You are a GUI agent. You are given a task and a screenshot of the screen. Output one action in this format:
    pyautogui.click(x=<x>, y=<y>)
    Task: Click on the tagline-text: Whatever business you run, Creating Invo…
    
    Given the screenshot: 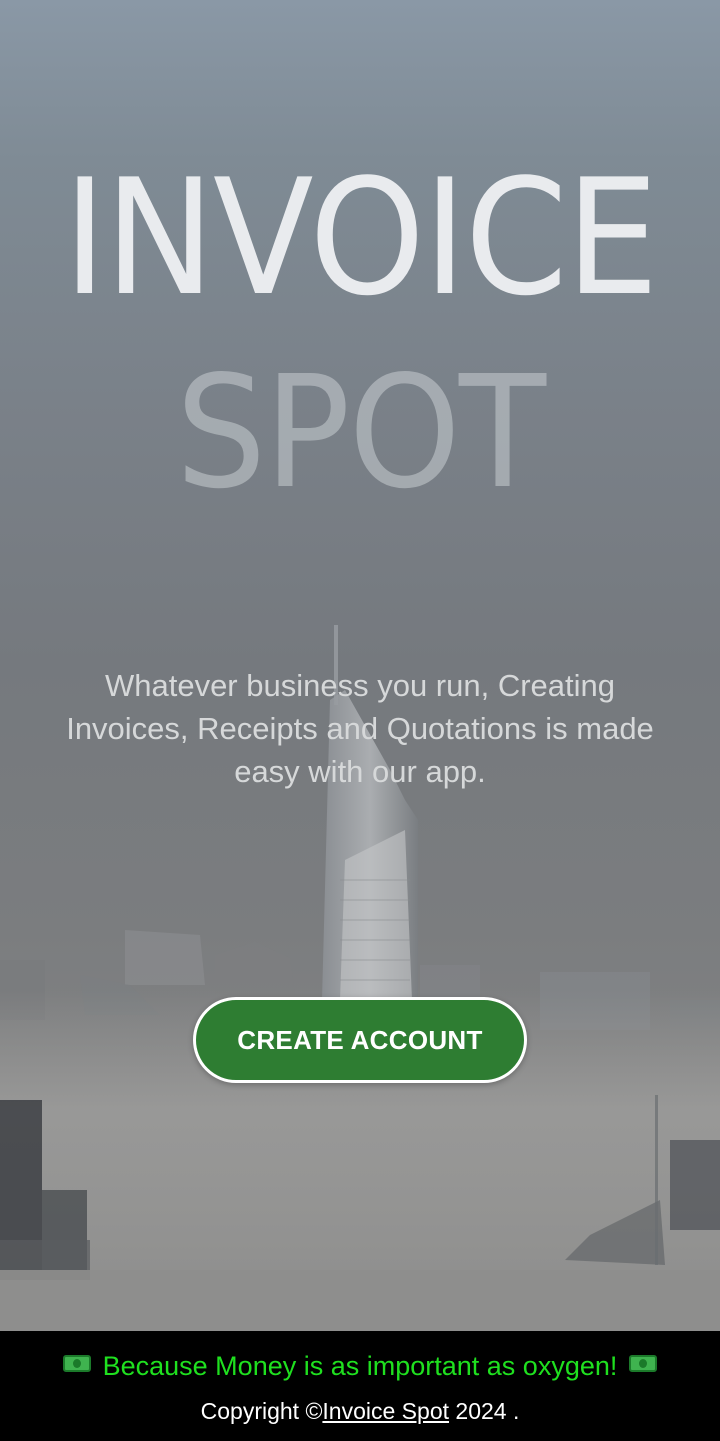 What is the action you would take?
    pyautogui.click(x=360, y=728)
    